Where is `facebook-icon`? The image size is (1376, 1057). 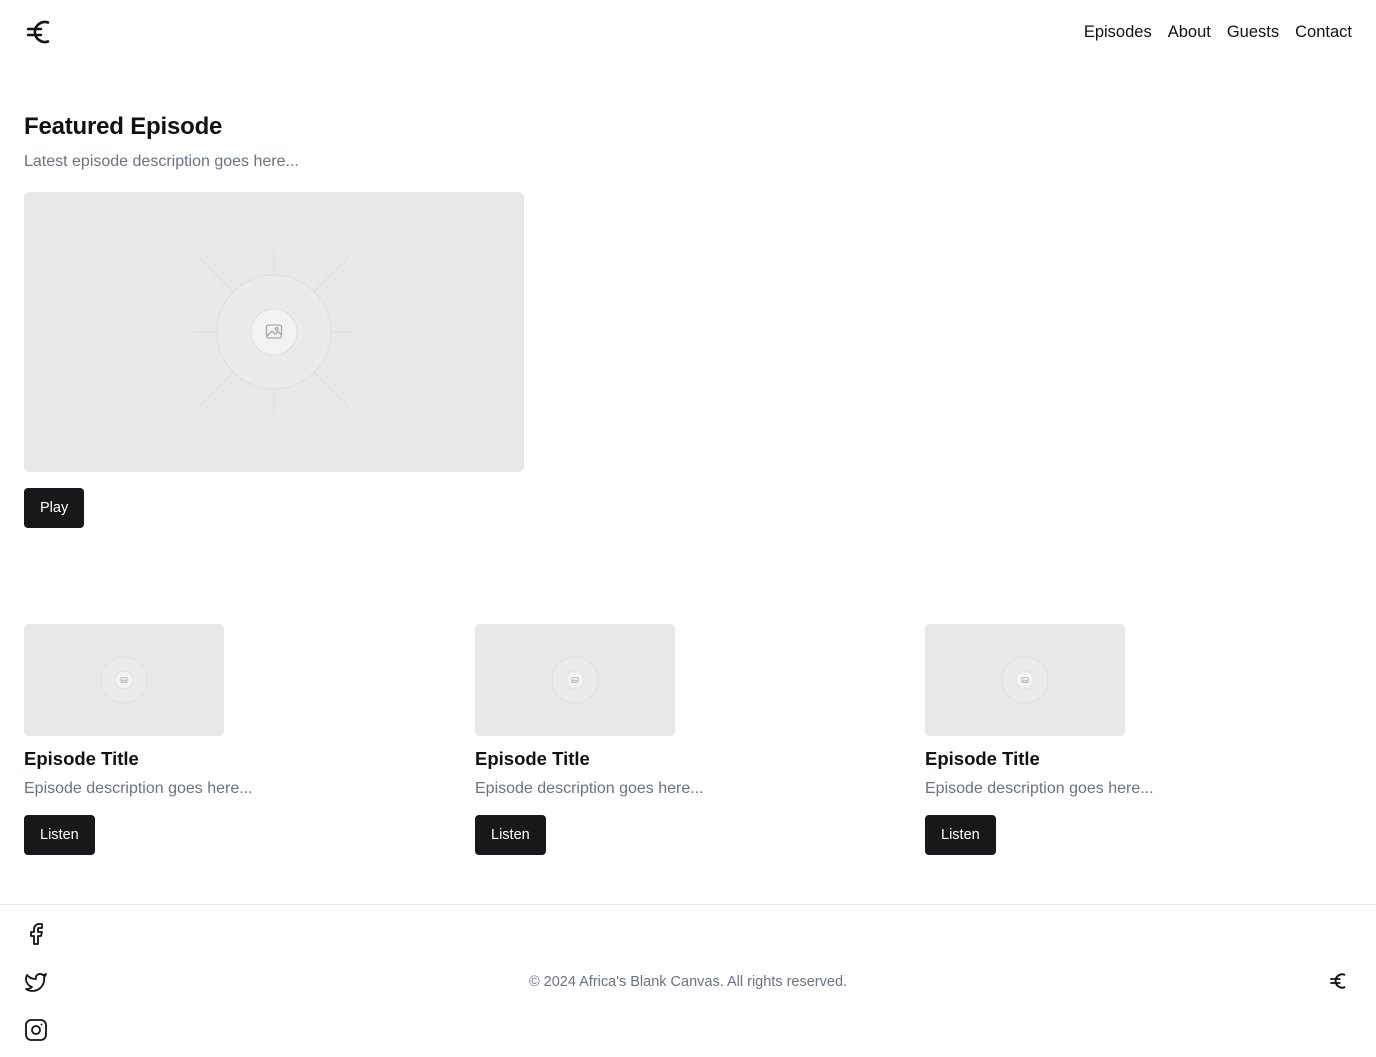 facebook-icon is located at coordinates (36, 934).